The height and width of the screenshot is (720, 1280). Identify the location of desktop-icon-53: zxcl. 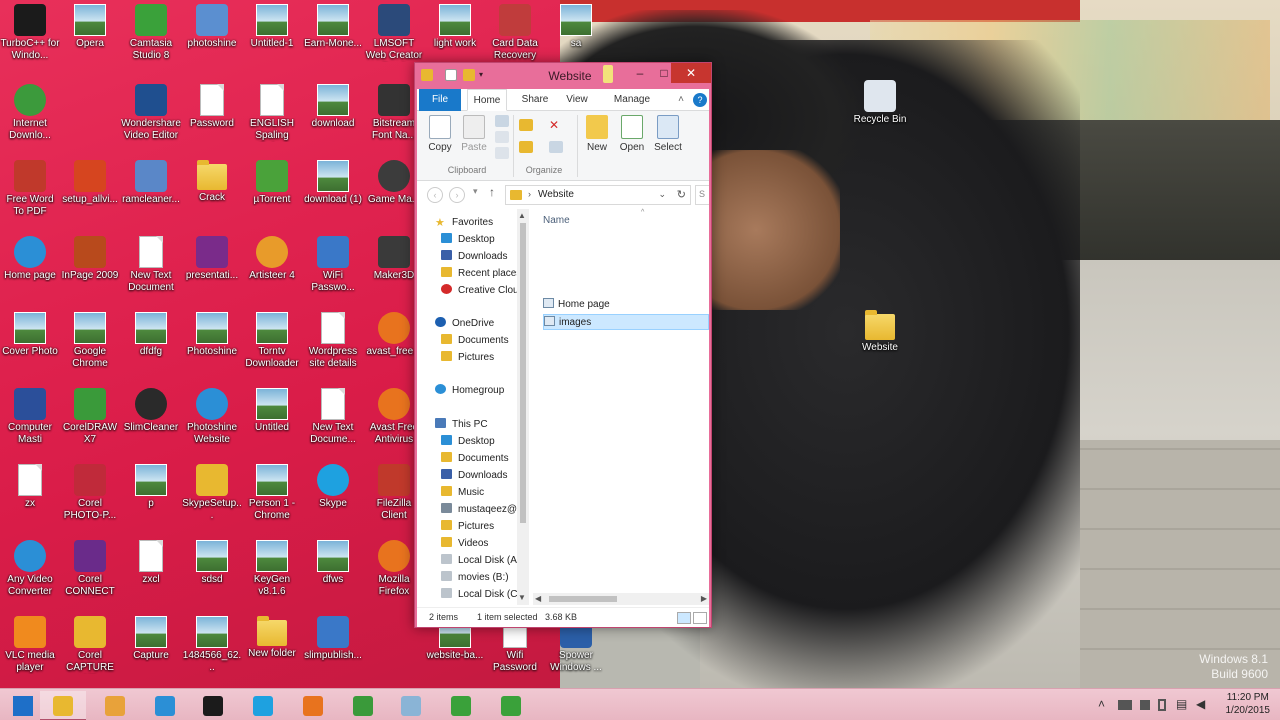
(151, 563).